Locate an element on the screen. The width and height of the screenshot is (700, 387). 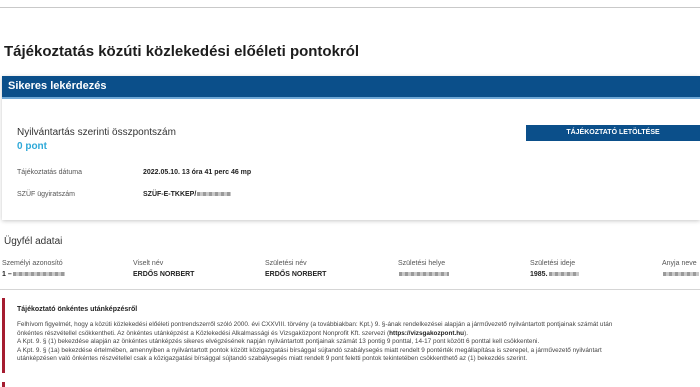
case-number-value: SZÜF-E-TKKEP/ is located at coordinates (187, 194).